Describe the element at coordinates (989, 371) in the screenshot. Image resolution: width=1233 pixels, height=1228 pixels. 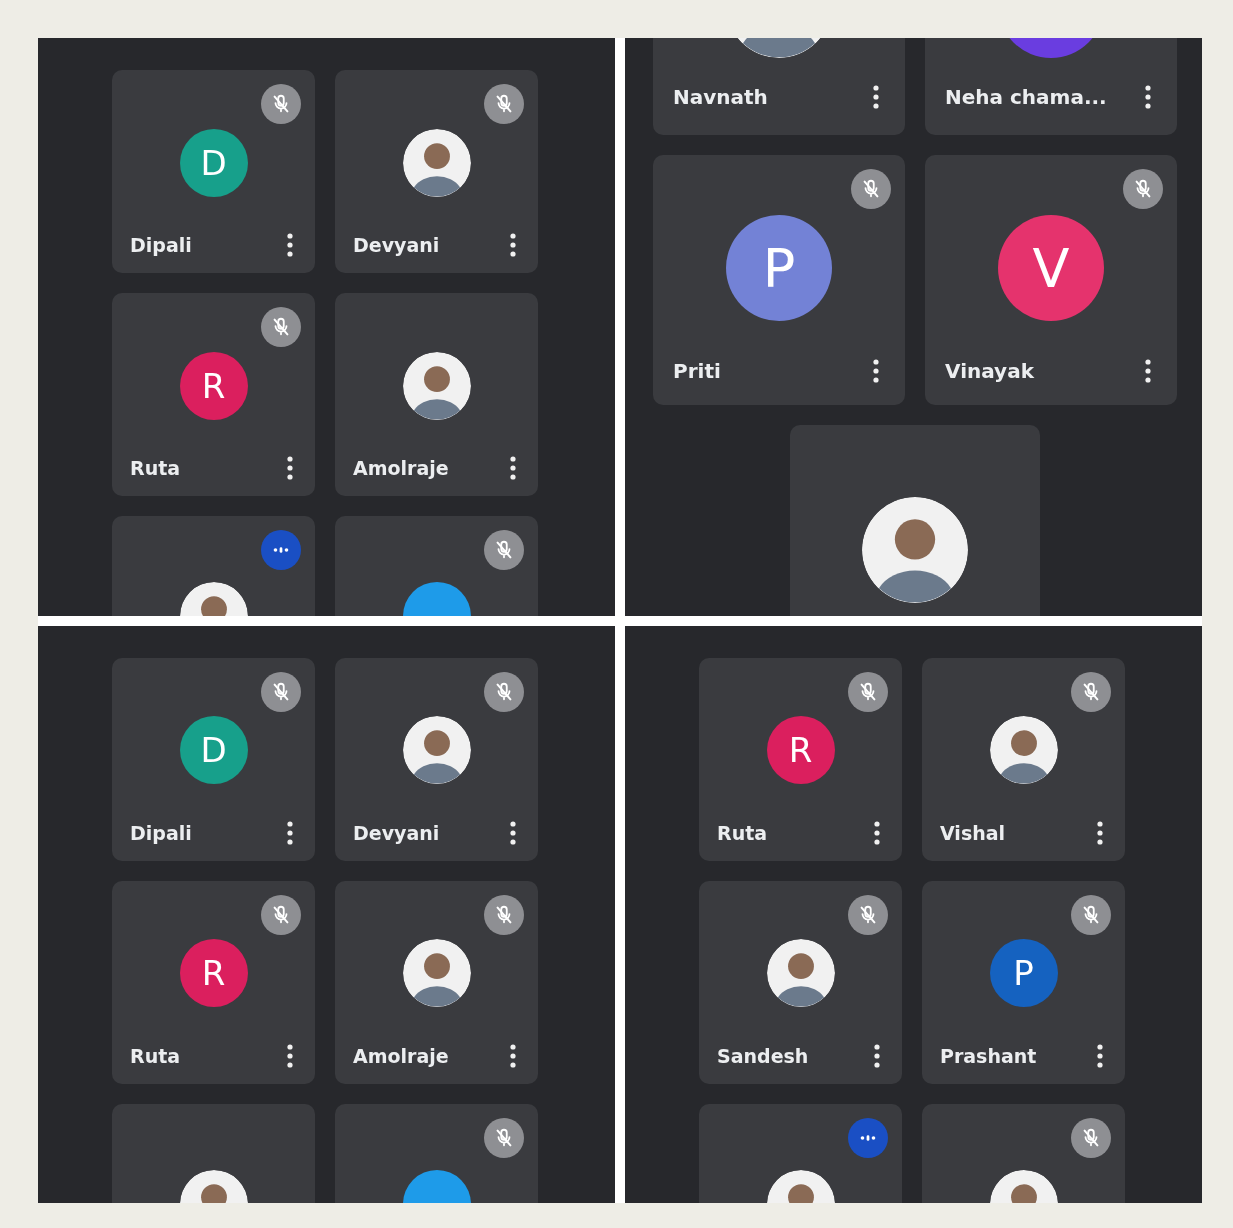
I see `participant-name: Vinayak` at that location.